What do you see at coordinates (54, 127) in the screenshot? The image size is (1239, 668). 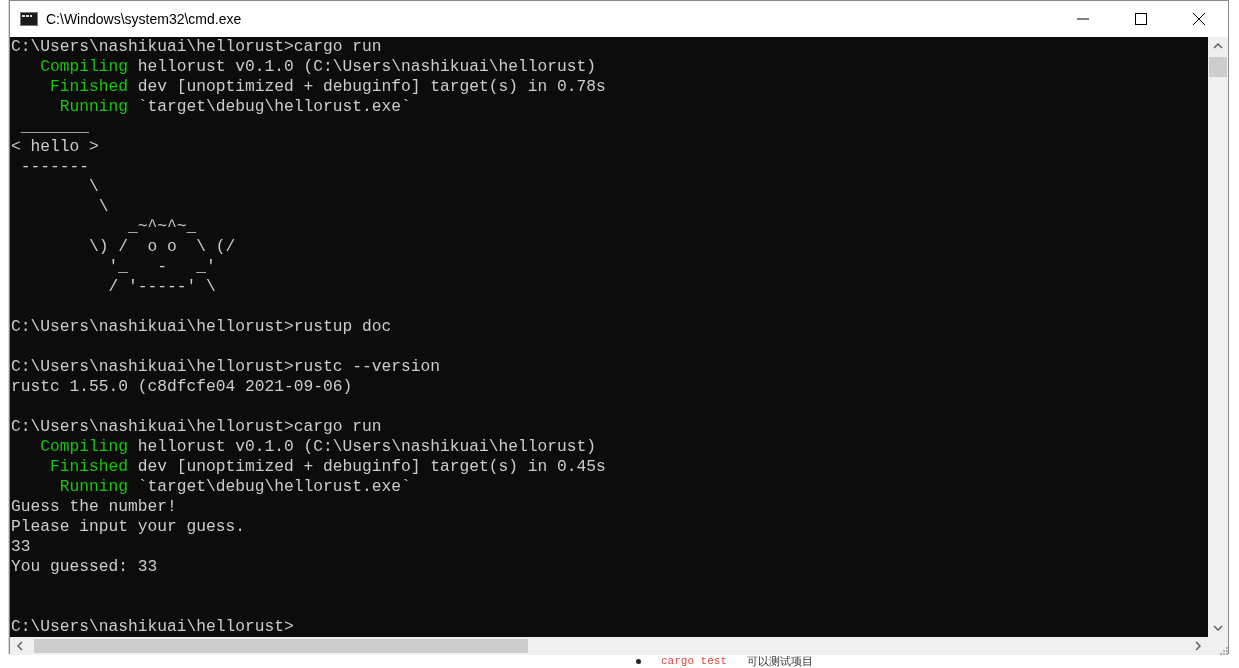 I see `console-line: _______` at bounding box center [54, 127].